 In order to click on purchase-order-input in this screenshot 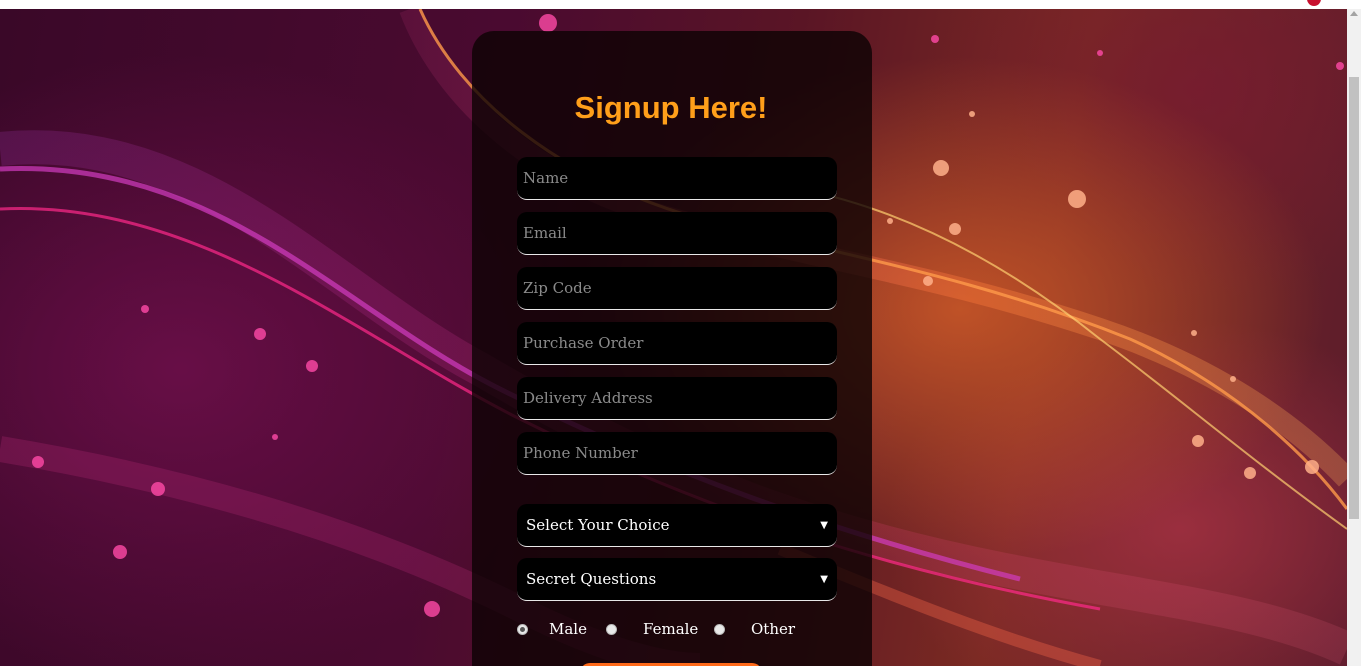, I will do `click(677, 343)`.